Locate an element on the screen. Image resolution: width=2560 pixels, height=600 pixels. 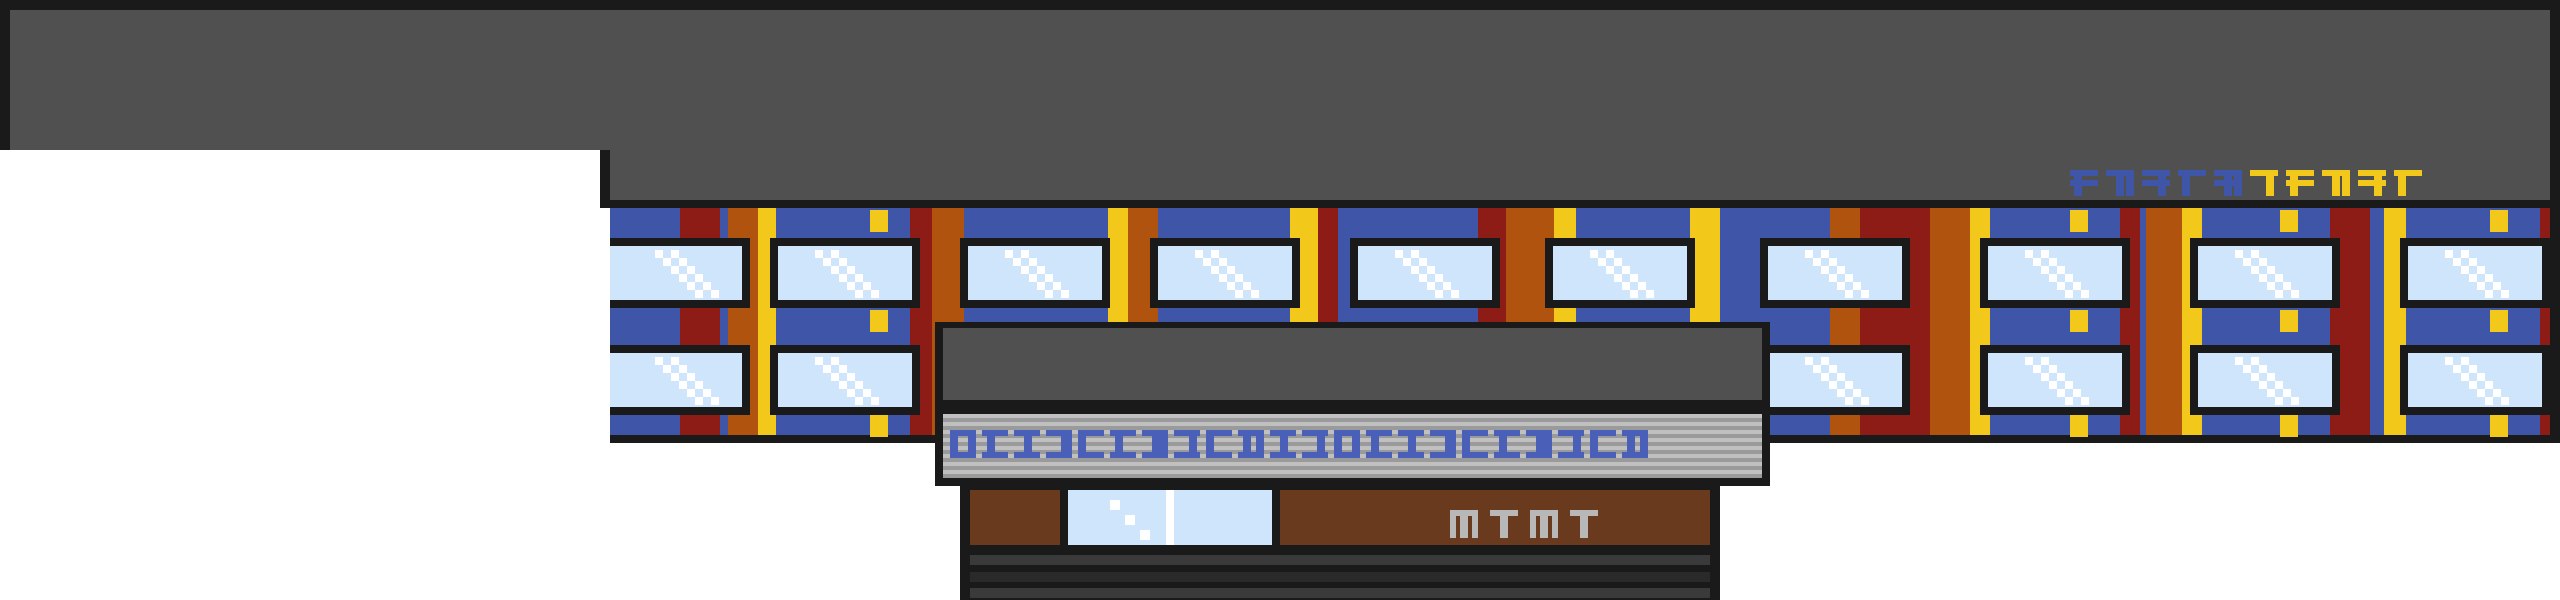
entrance-canopy is located at coordinates (1352, 366).